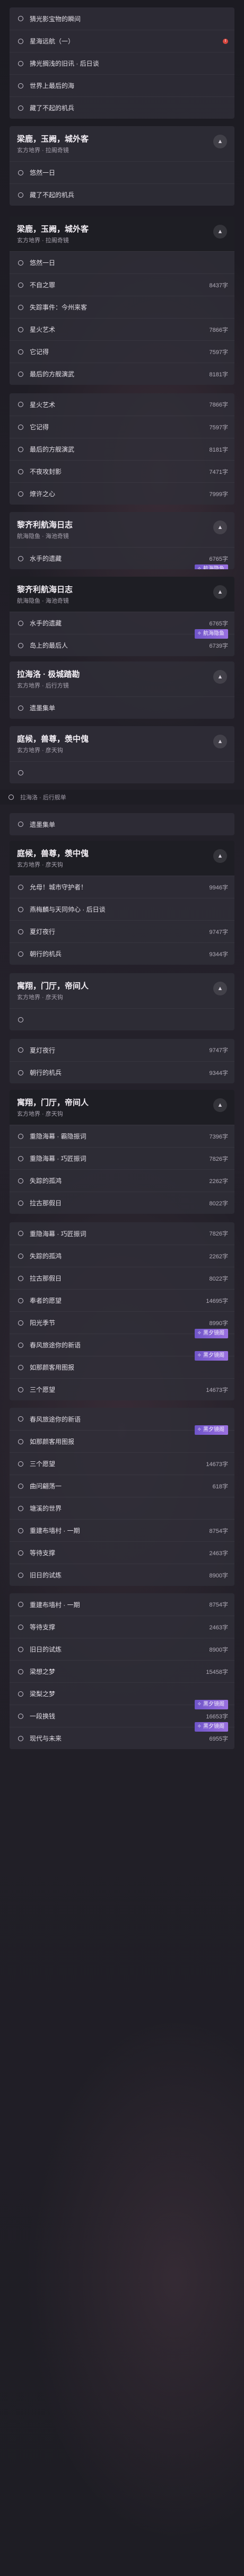  What do you see at coordinates (122, 678) in the screenshot?
I see `chapter-header: 拉海洛 · 极城踏勘 玄方地界 · 后行方镜 ▲` at bounding box center [122, 678].